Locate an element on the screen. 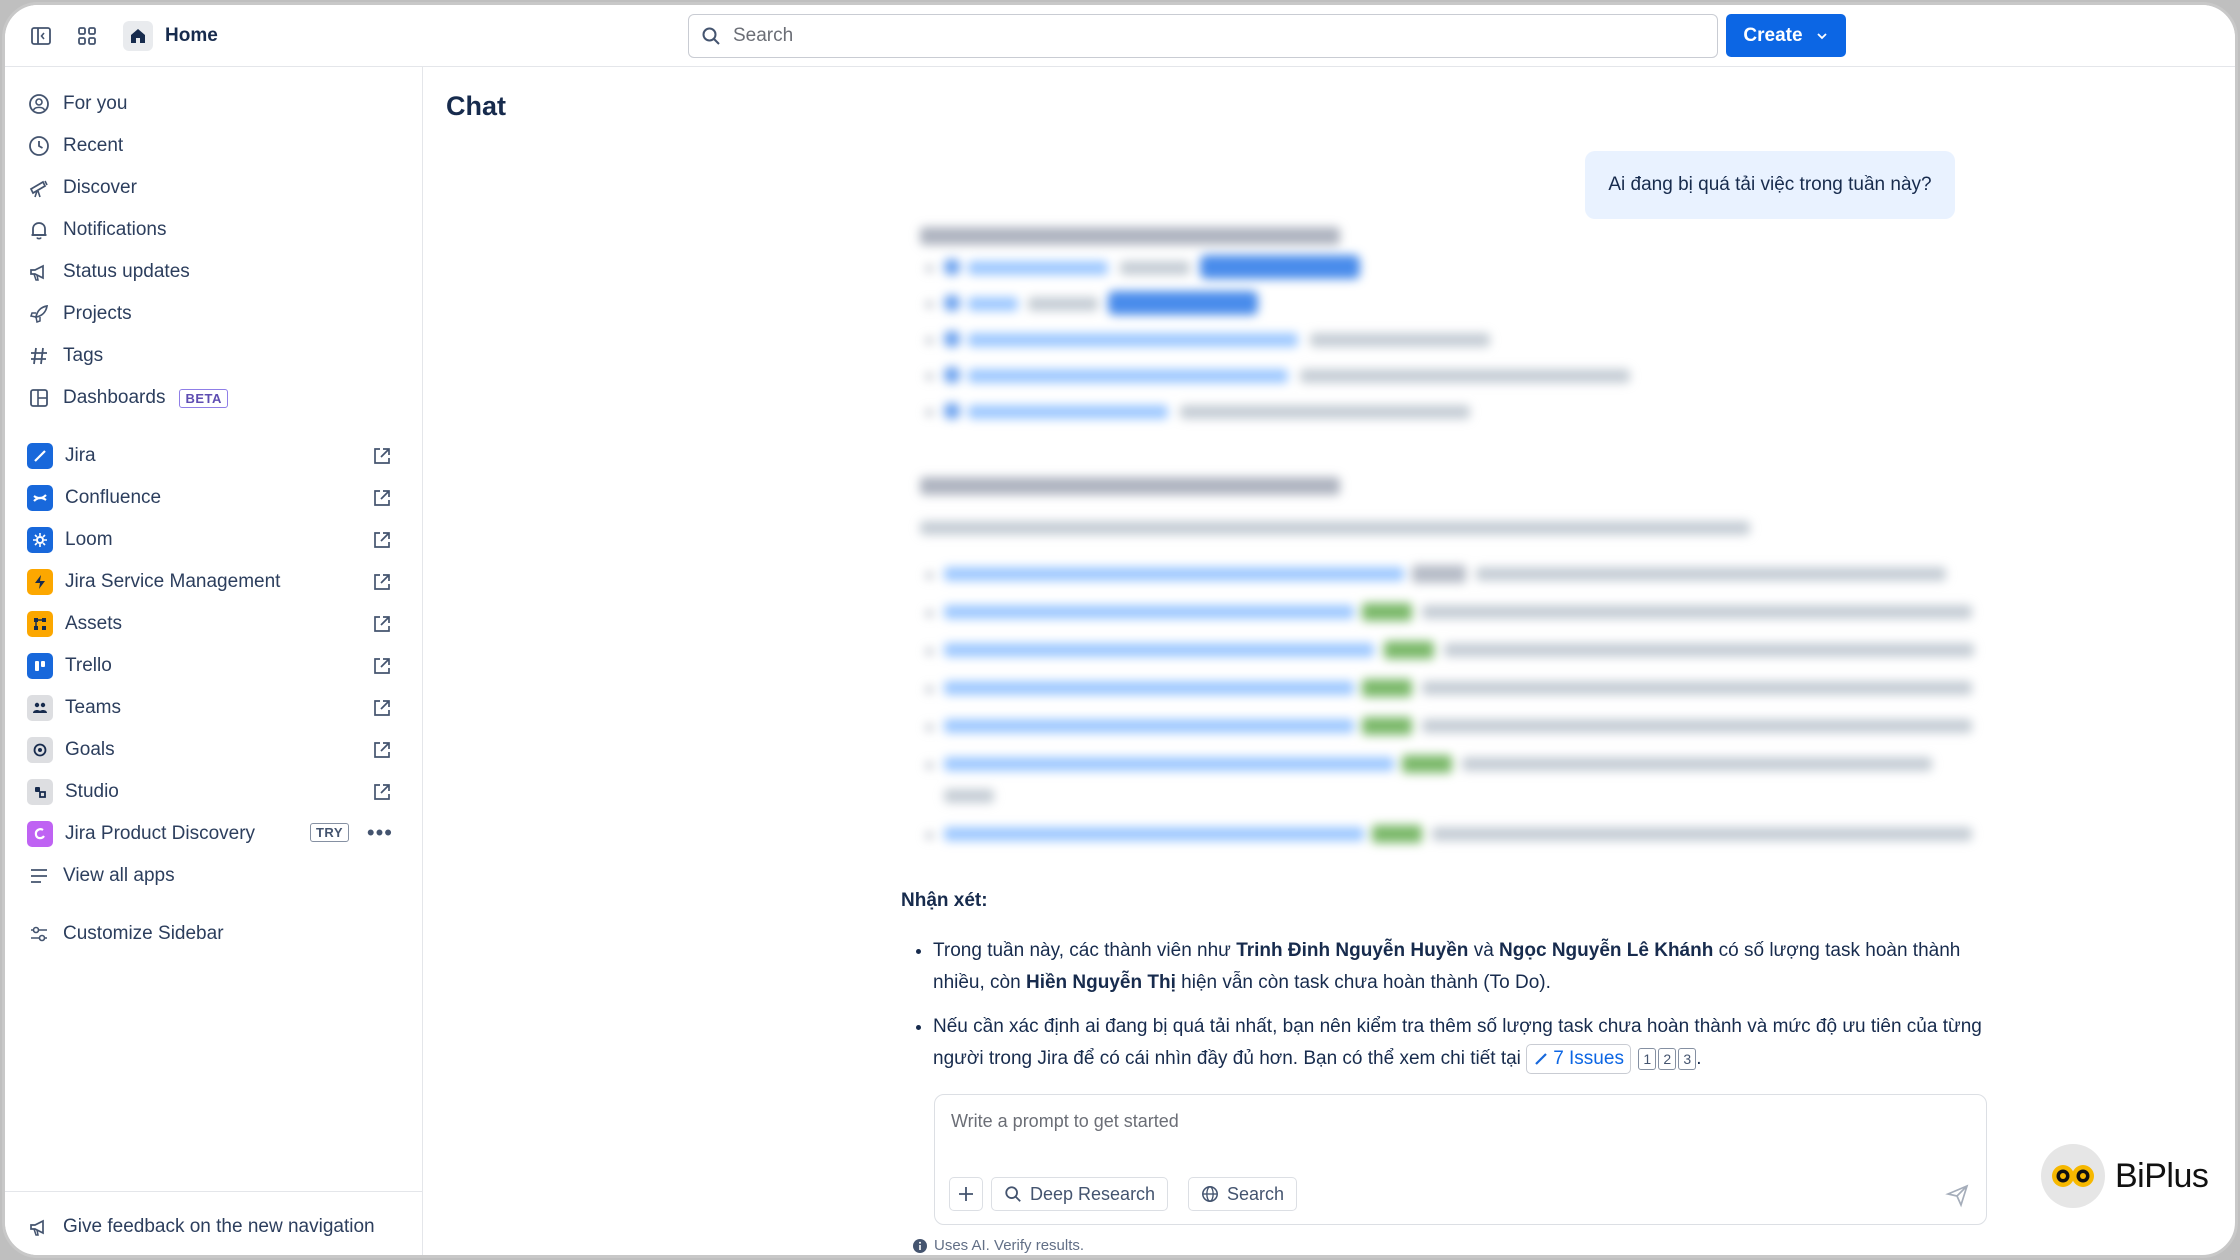  deep-research-button: Deep Research is located at coordinates (1080, 1194).